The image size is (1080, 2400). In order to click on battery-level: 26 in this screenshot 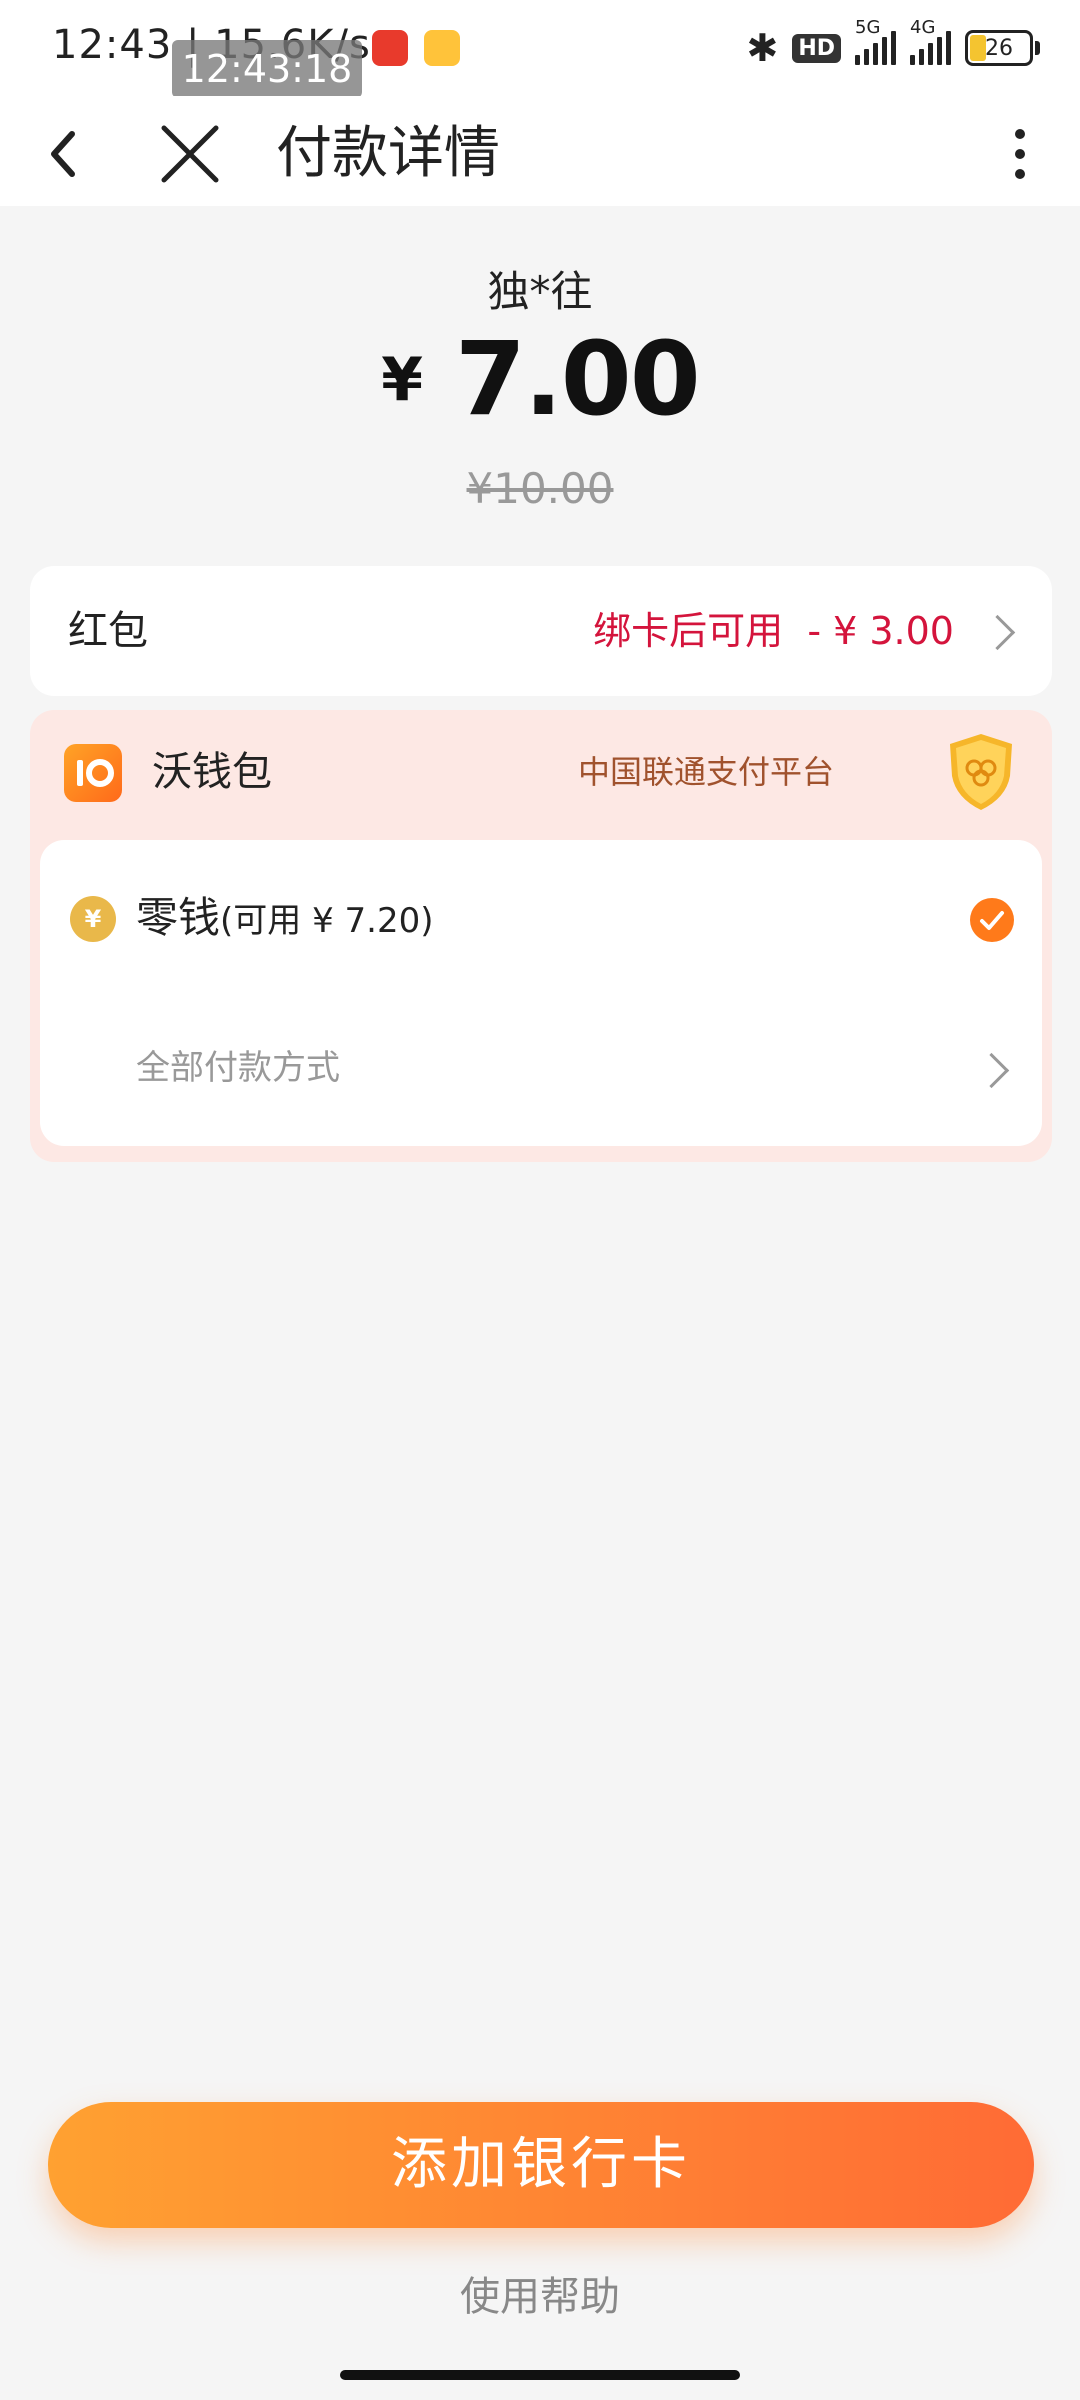, I will do `click(999, 48)`.